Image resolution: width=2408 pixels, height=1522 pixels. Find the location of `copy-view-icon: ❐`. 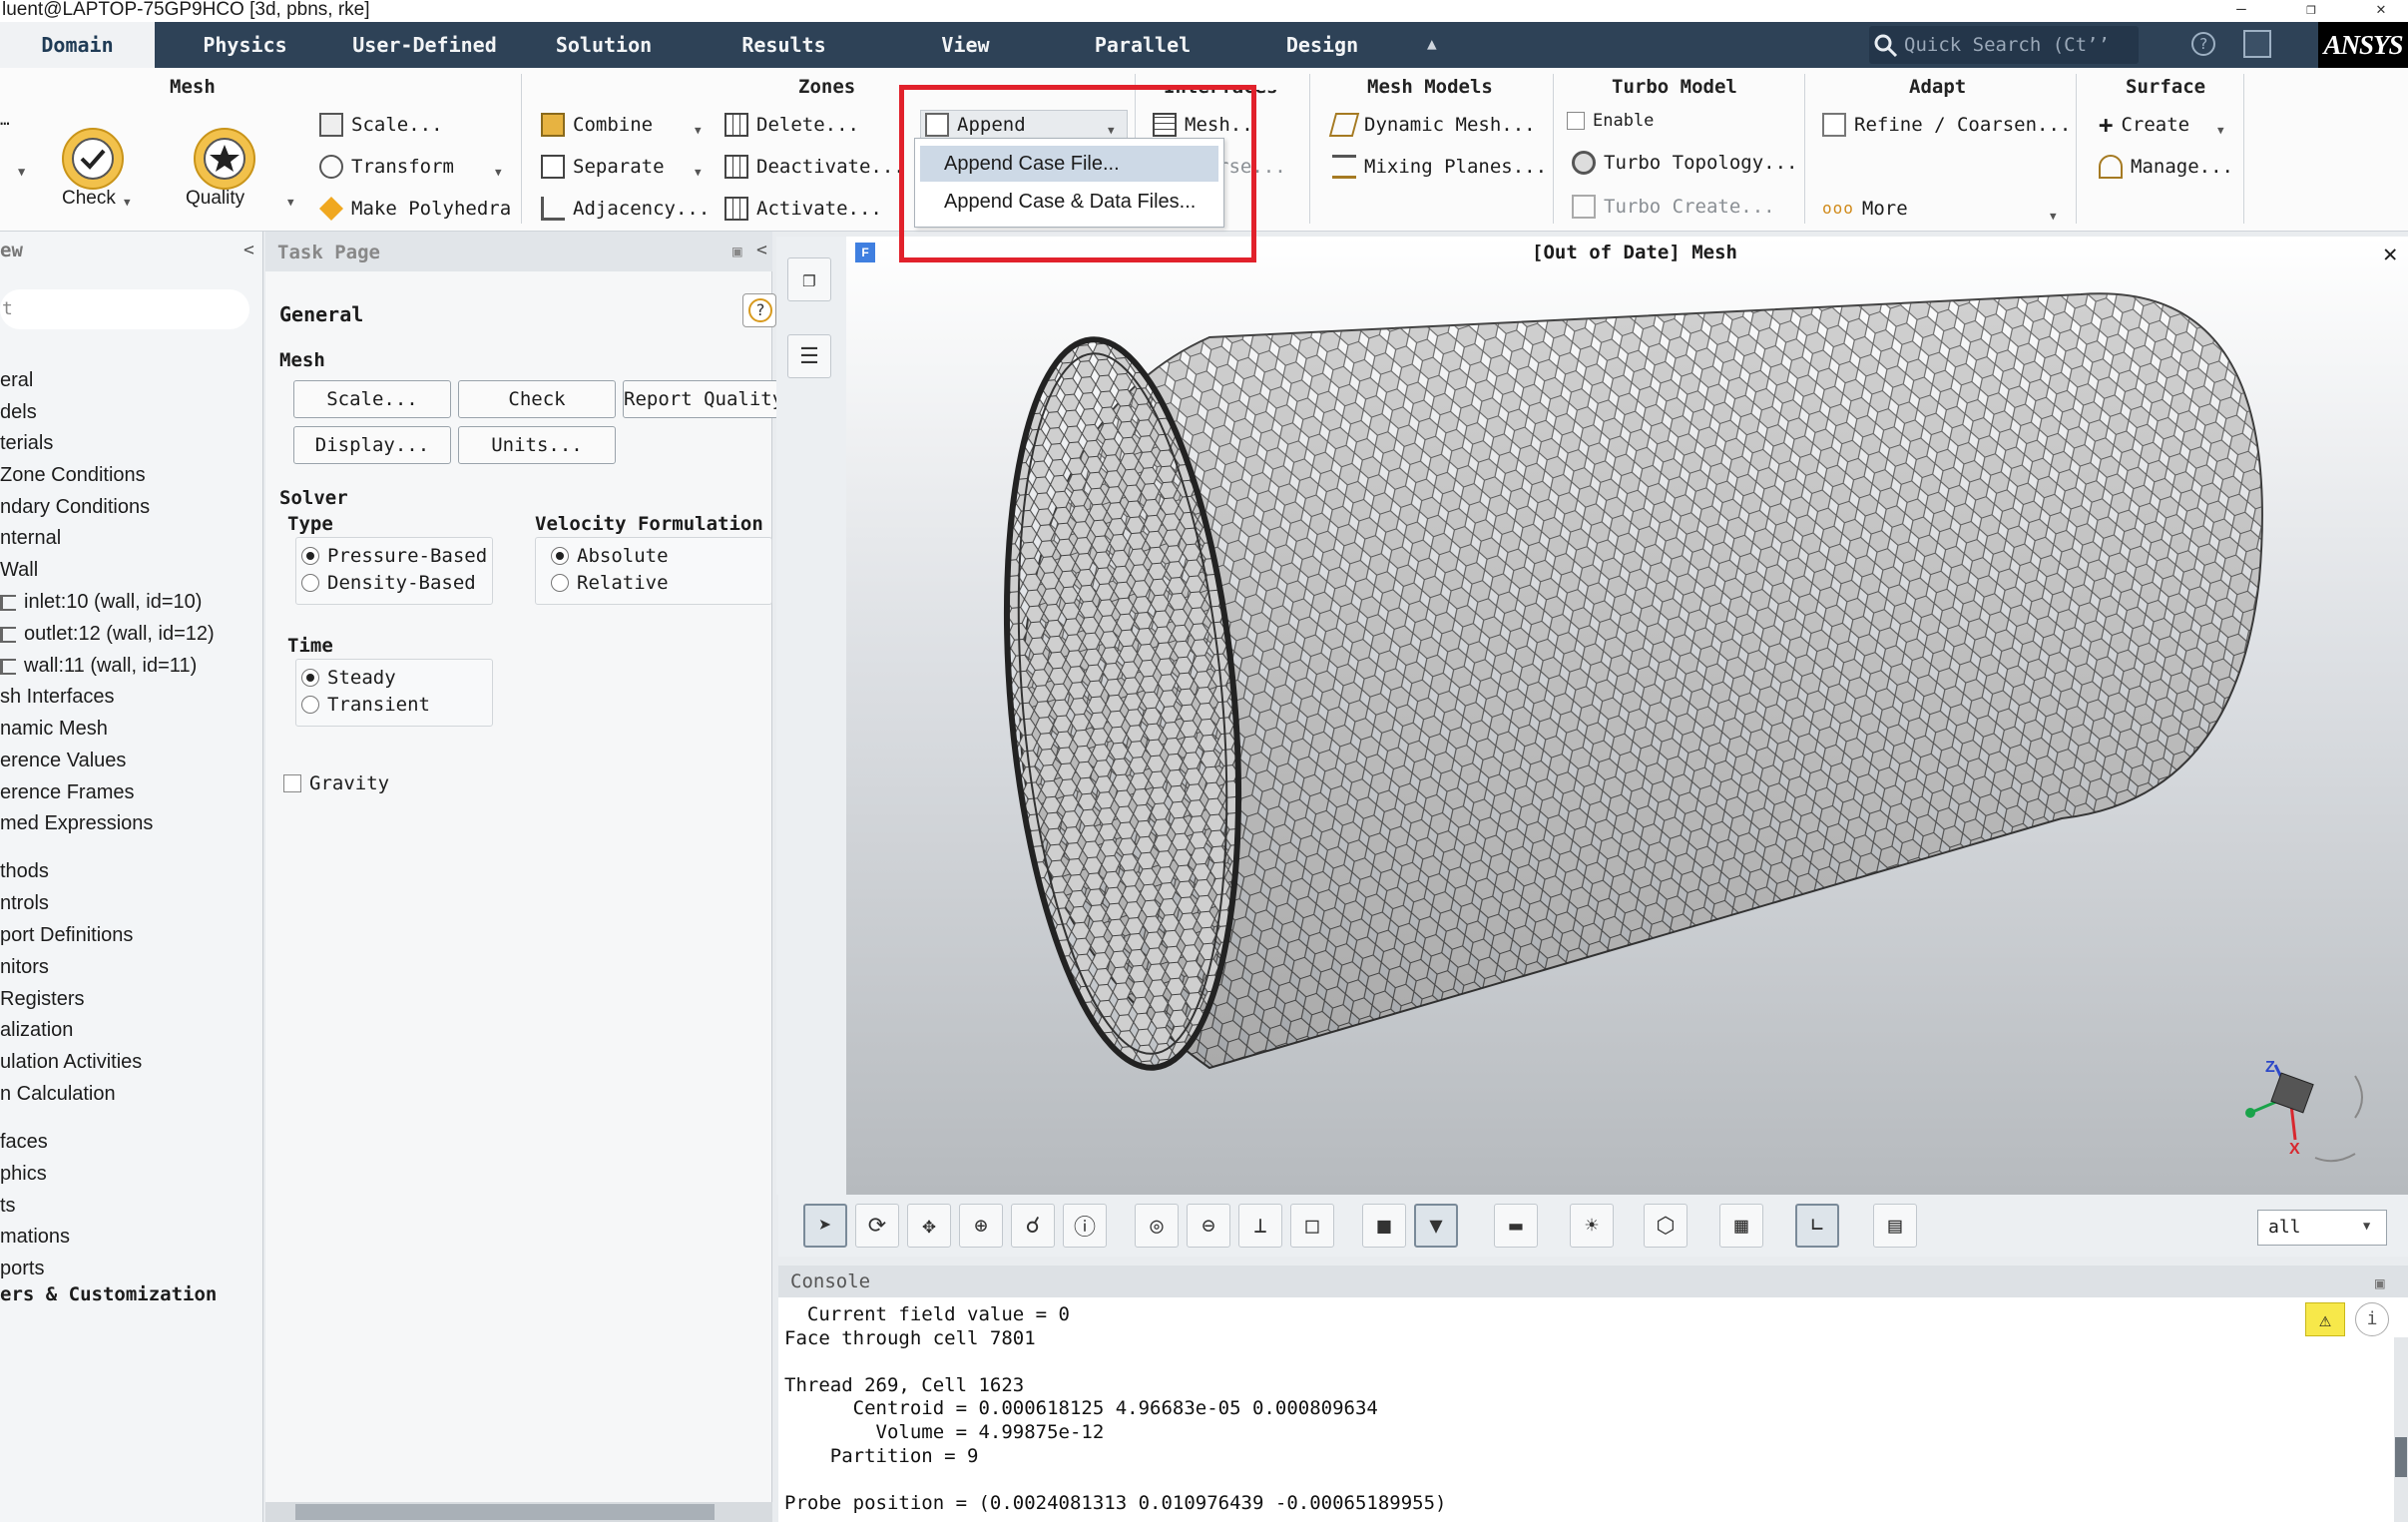

copy-view-icon: ❐ is located at coordinates (809, 279).